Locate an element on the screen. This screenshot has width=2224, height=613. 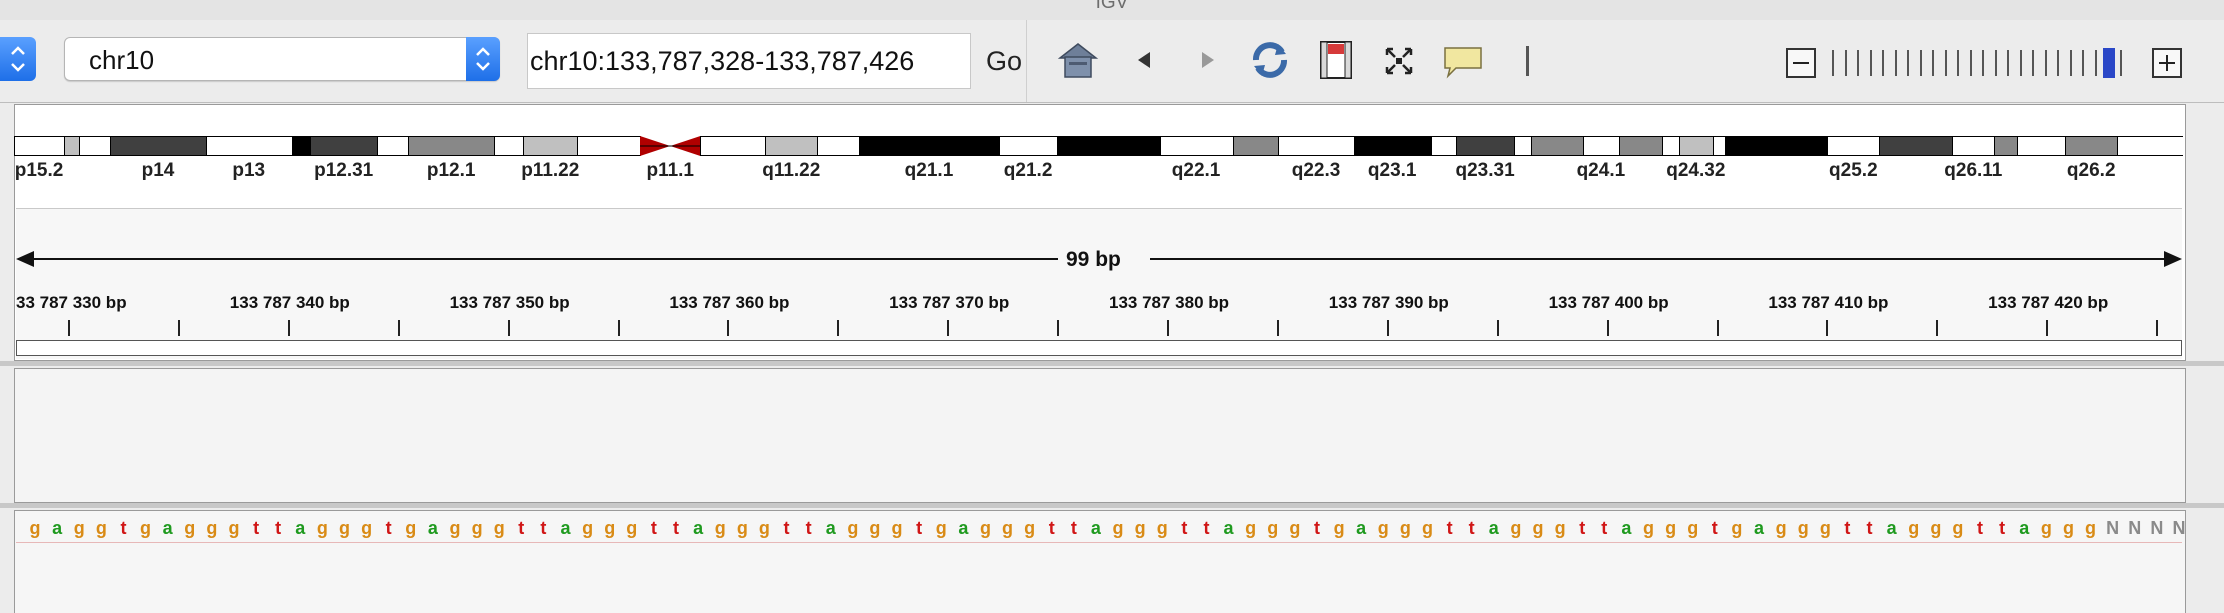
chromosome-dropdown-arrow is located at coordinates (483, 59).